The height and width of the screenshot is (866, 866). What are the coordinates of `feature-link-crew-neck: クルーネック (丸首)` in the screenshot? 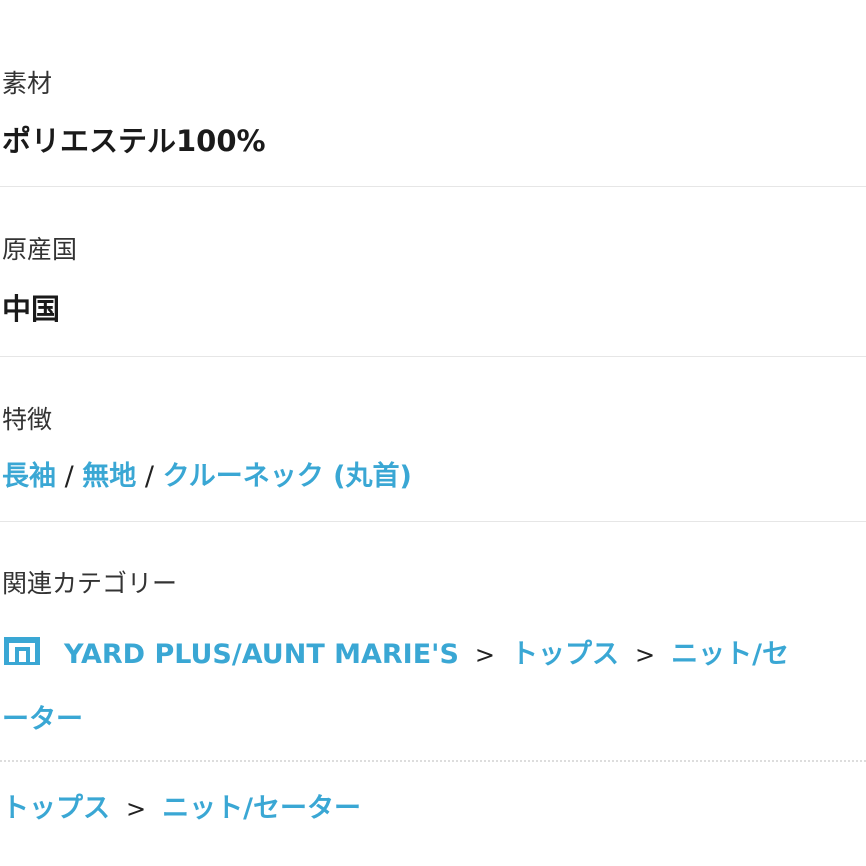 It's located at (287, 476).